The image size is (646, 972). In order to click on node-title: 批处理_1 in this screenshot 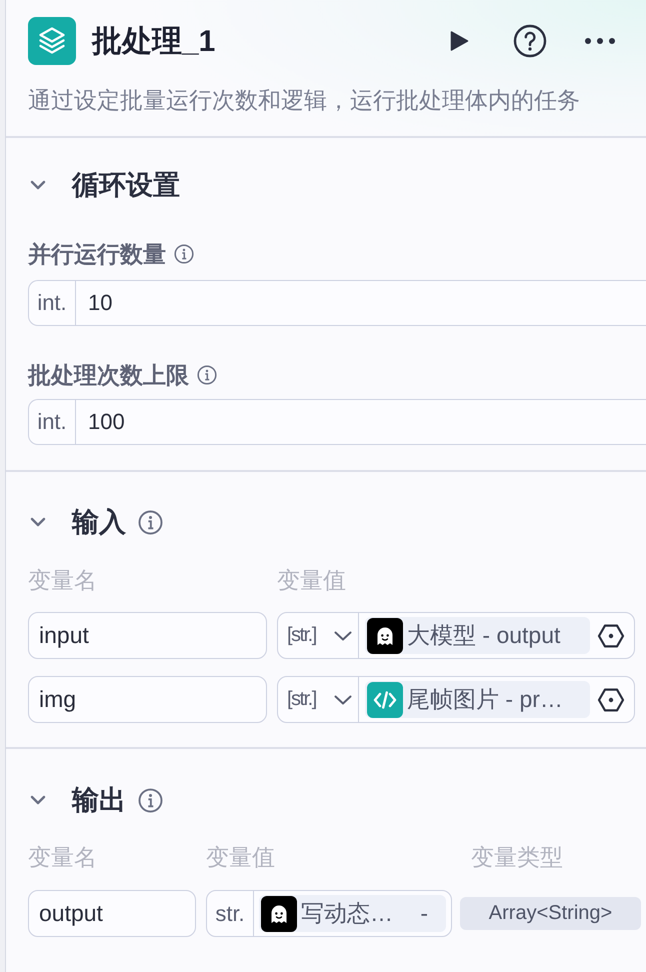, I will do `click(154, 42)`.